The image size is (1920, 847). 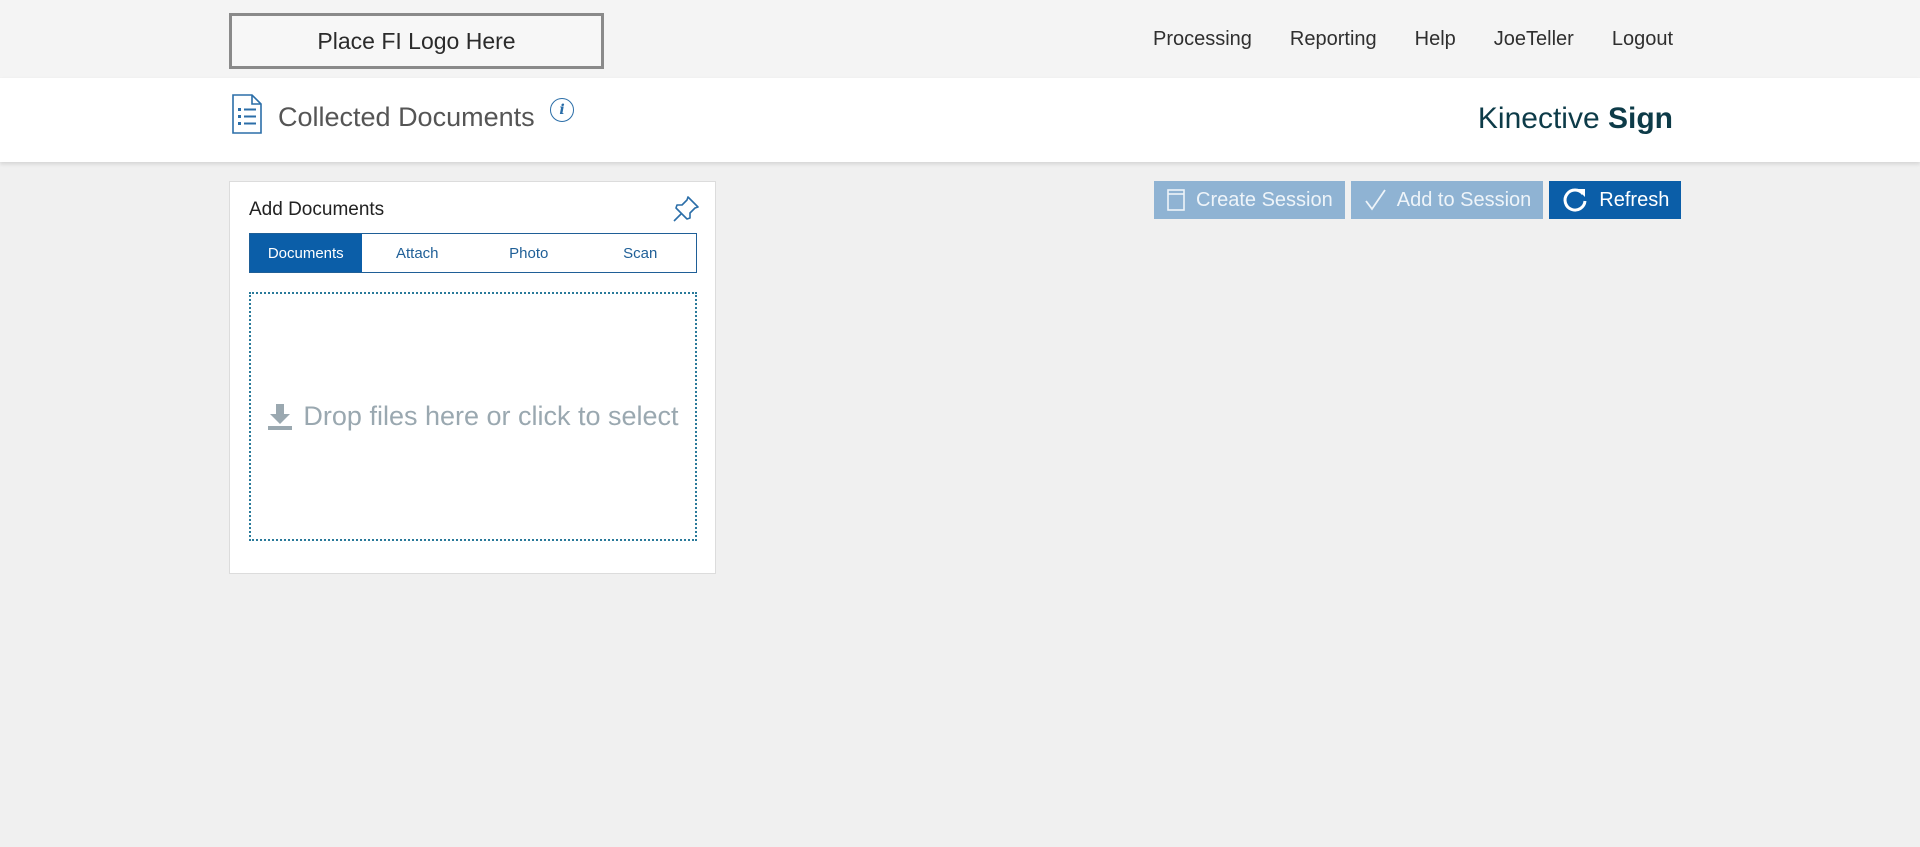 I want to click on fi-logo-placeholder: Place FI Logo Here, so click(x=416, y=41).